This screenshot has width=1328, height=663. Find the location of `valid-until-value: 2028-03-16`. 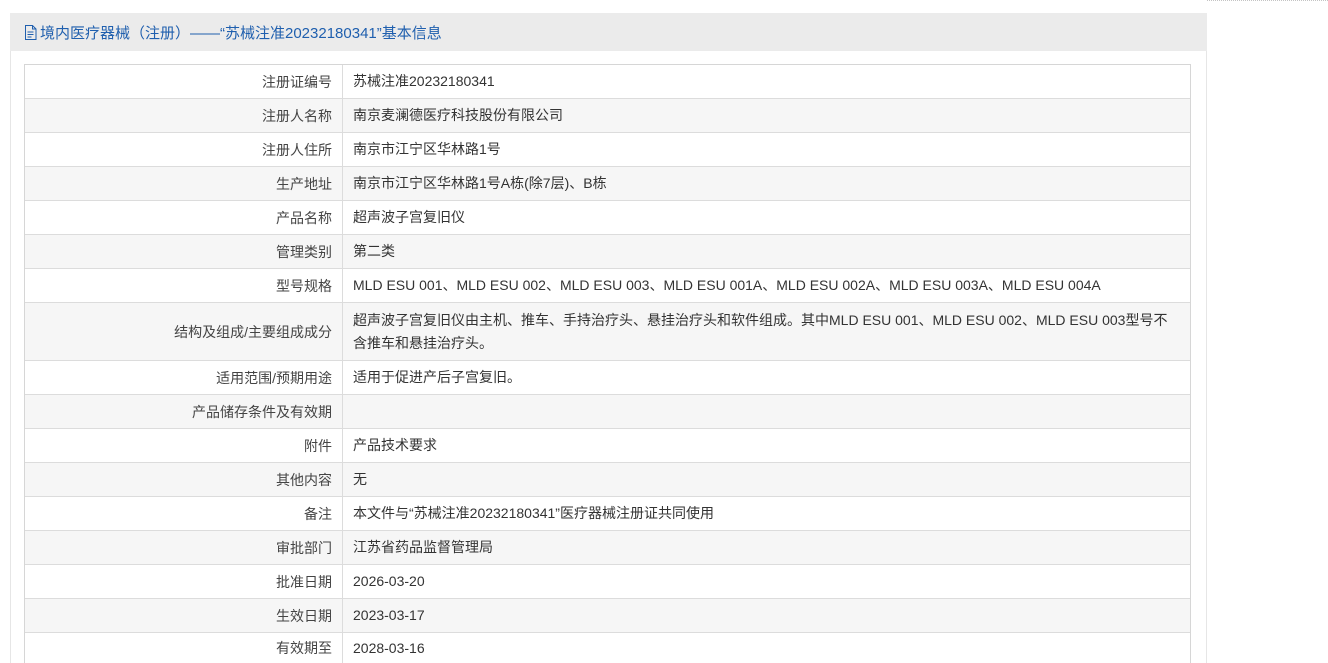

valid-until-value: 2028-03-16 is located at coordinates (389, 647).